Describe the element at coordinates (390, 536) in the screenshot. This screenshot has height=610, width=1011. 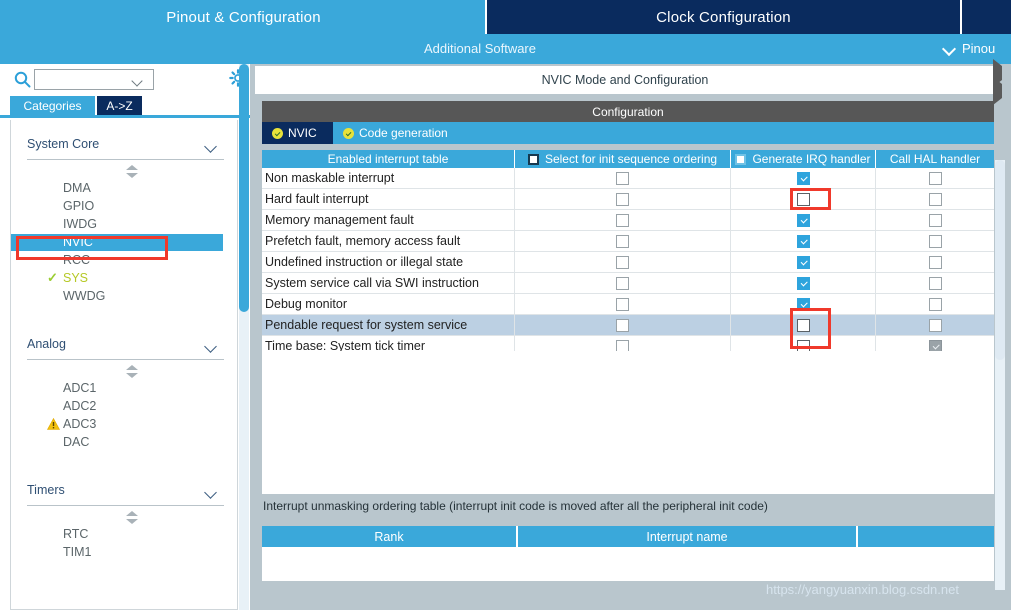
I see `column-header-rank: Rank` at that location.